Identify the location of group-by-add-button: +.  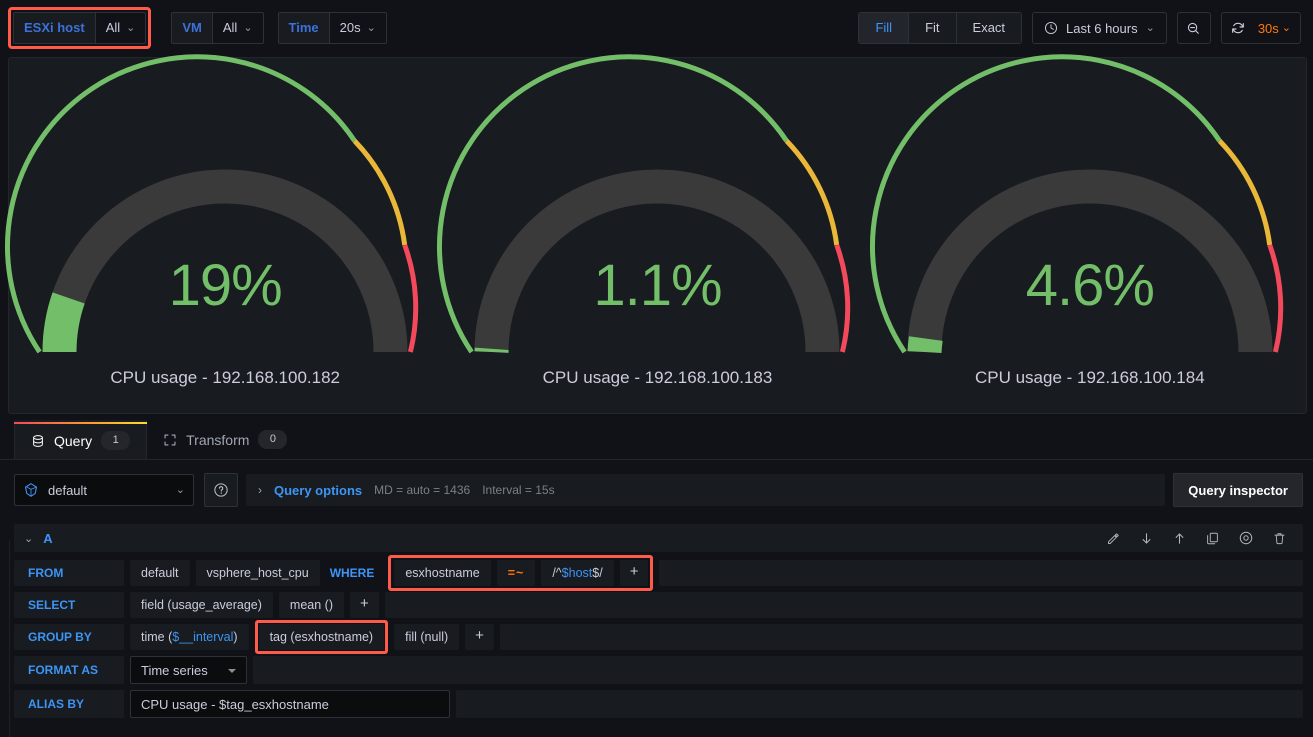
(479, 637).